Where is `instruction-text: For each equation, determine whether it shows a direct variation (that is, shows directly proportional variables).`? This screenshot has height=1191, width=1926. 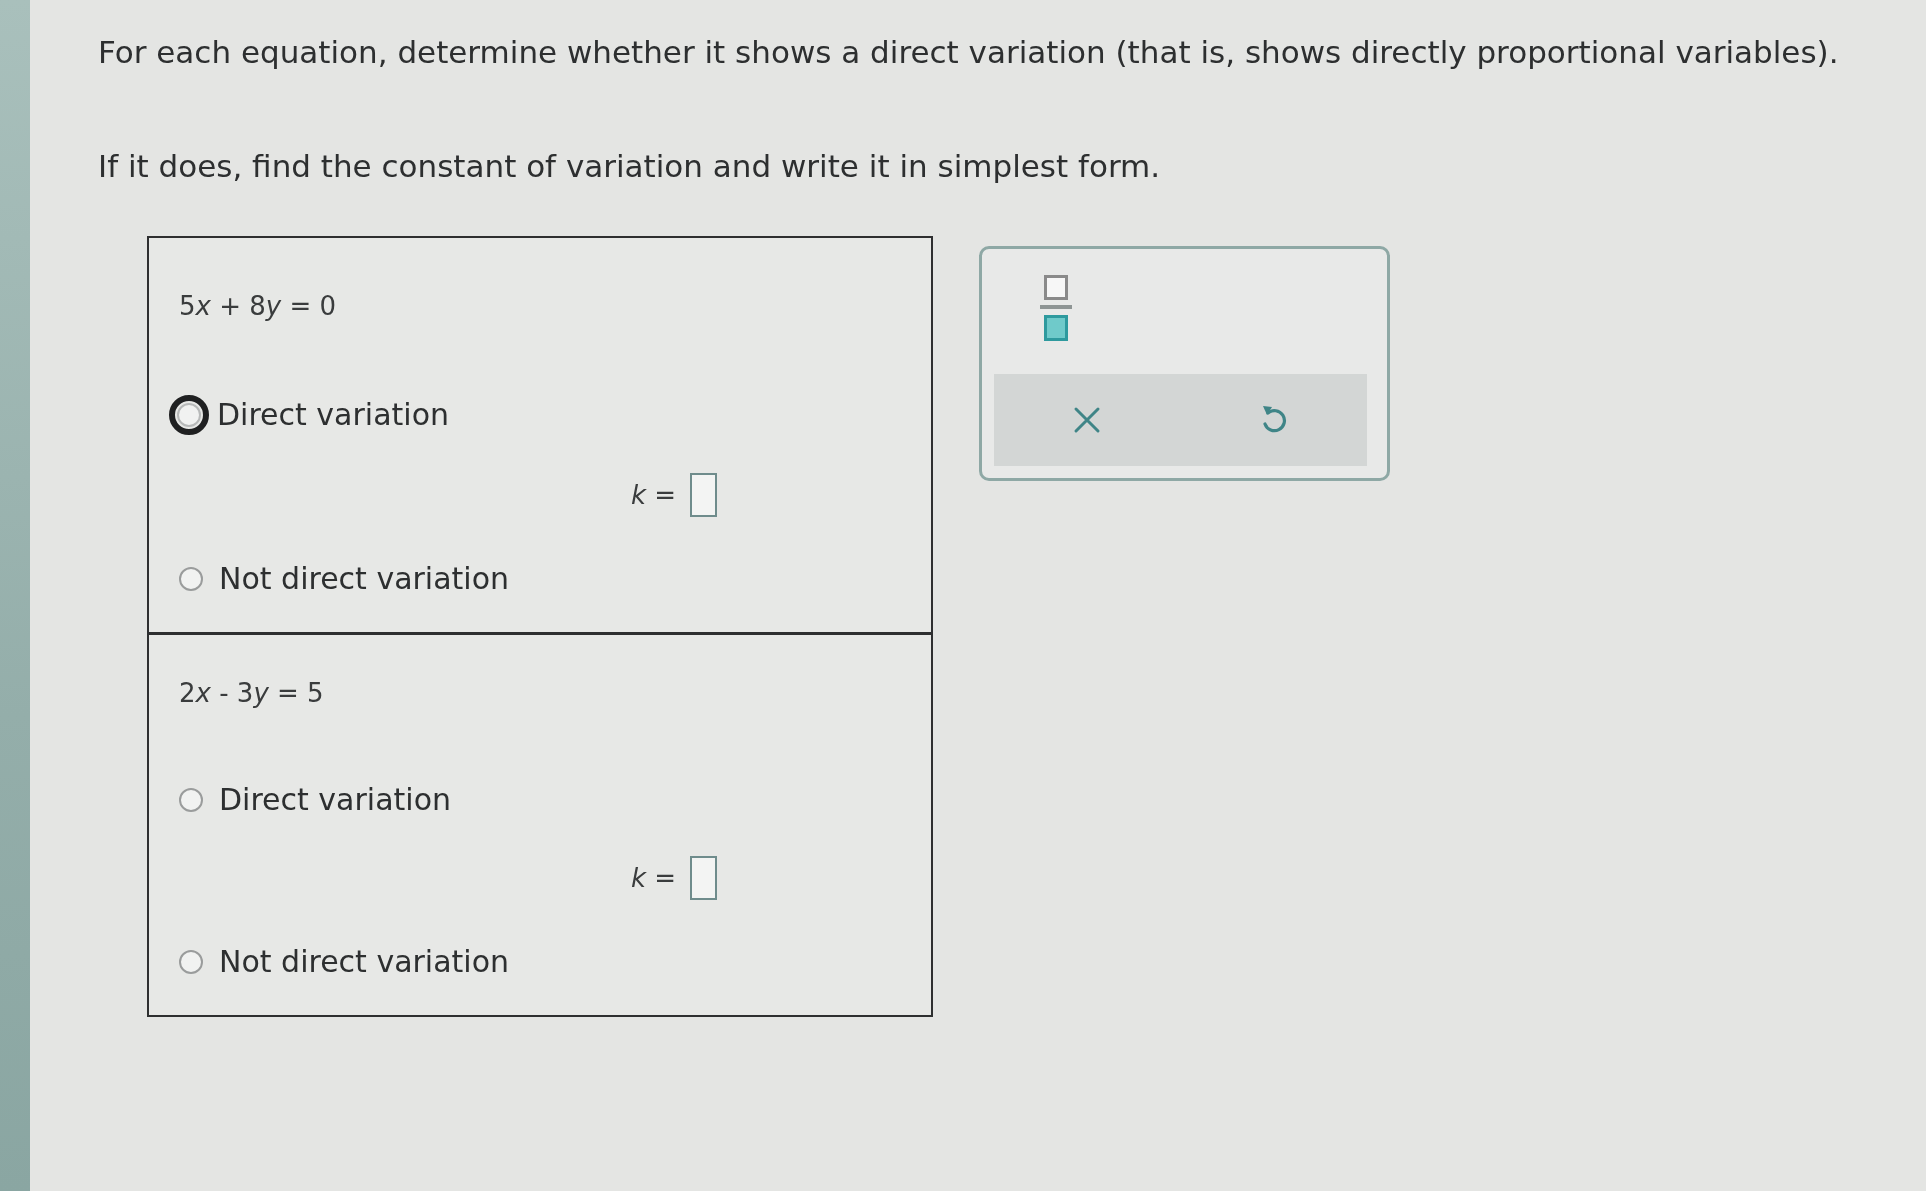
instruction-text: For each equation, determine whether it shows a direct variation (that is, shows directly proportional variables). is located at coordinates (969, 52).